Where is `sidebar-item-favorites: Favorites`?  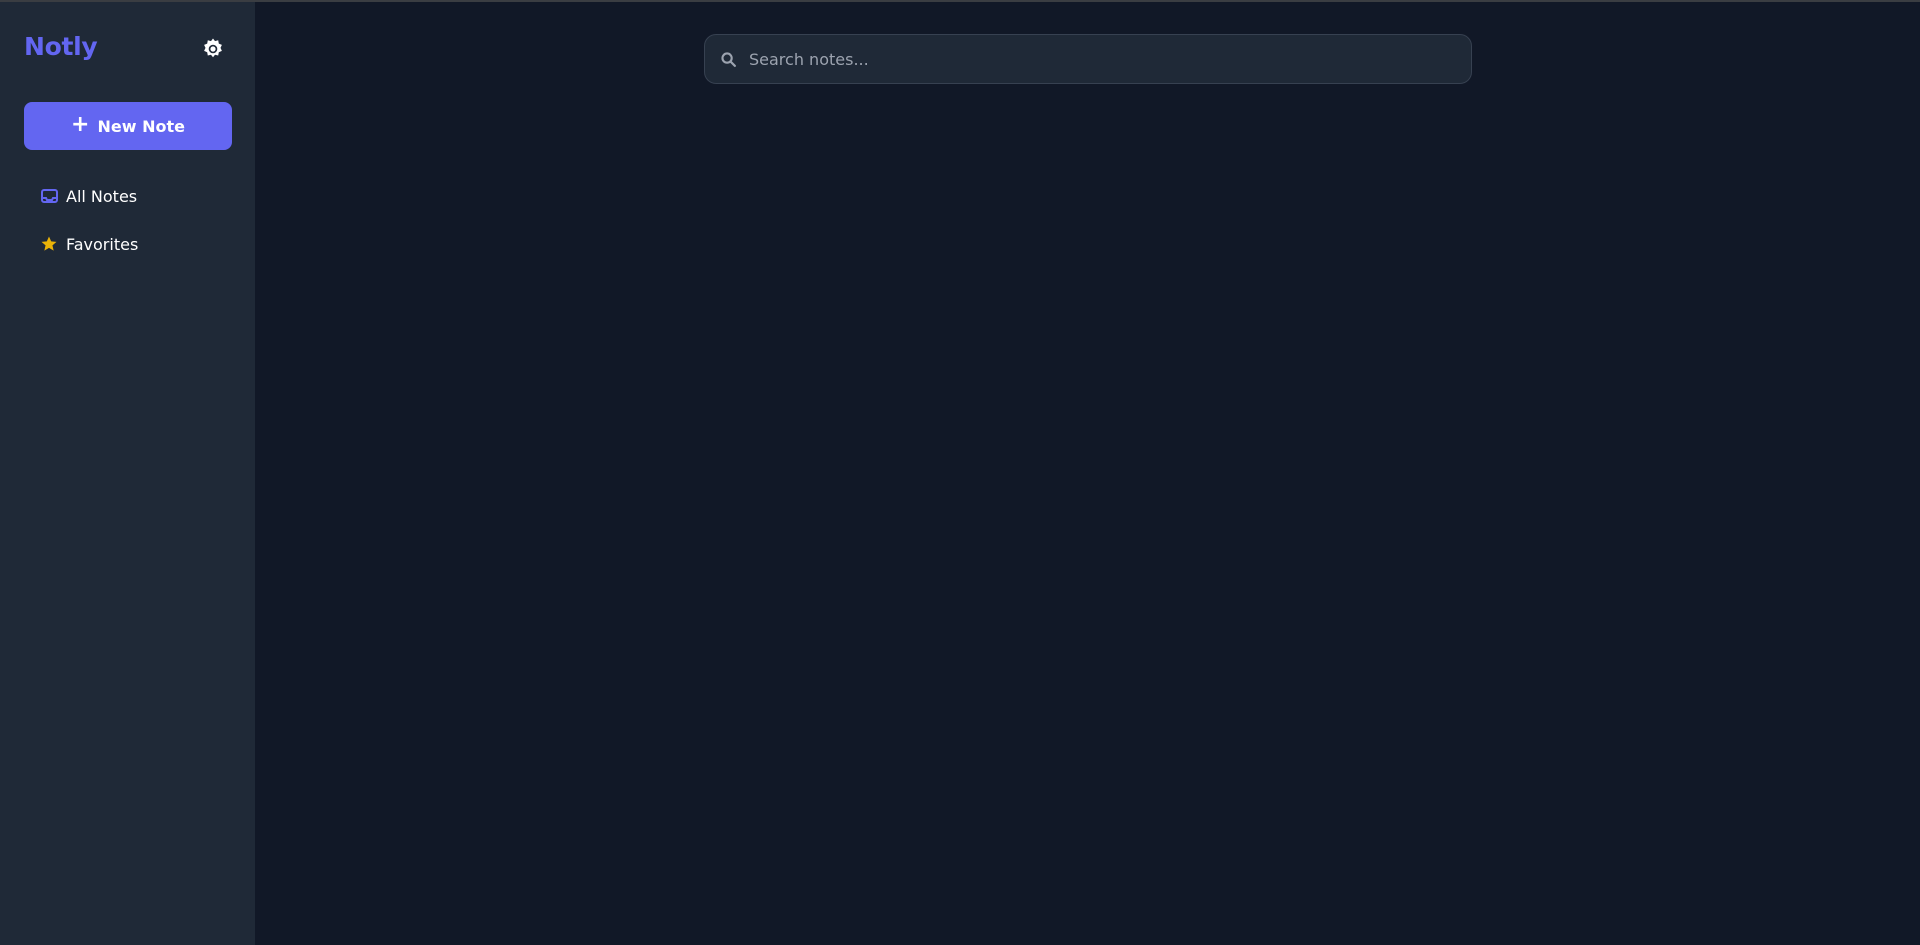 sidebar-item-favorites: Favorites is located at coordinates (128, 244).